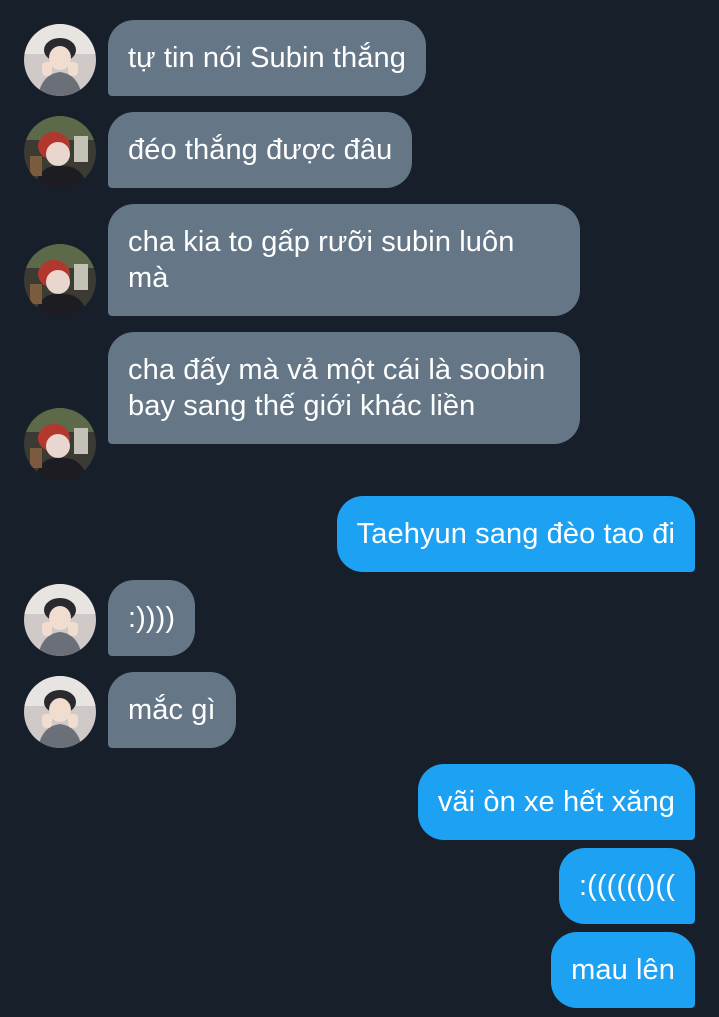 This screenshot has height=1017, width=719. I want to click on incoming-message: mắc gì, so click(172, 710).